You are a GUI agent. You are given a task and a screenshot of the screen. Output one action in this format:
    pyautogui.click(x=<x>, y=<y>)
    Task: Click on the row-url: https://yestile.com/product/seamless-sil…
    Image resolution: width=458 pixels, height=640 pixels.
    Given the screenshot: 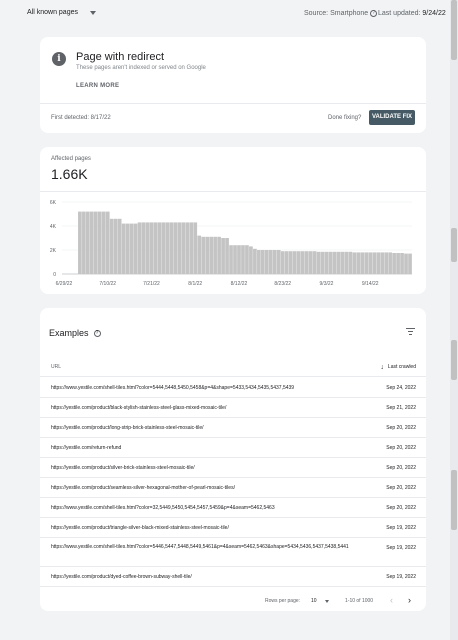 What is the action you would take?
    pyautogui.click(x=201, y=488)
    